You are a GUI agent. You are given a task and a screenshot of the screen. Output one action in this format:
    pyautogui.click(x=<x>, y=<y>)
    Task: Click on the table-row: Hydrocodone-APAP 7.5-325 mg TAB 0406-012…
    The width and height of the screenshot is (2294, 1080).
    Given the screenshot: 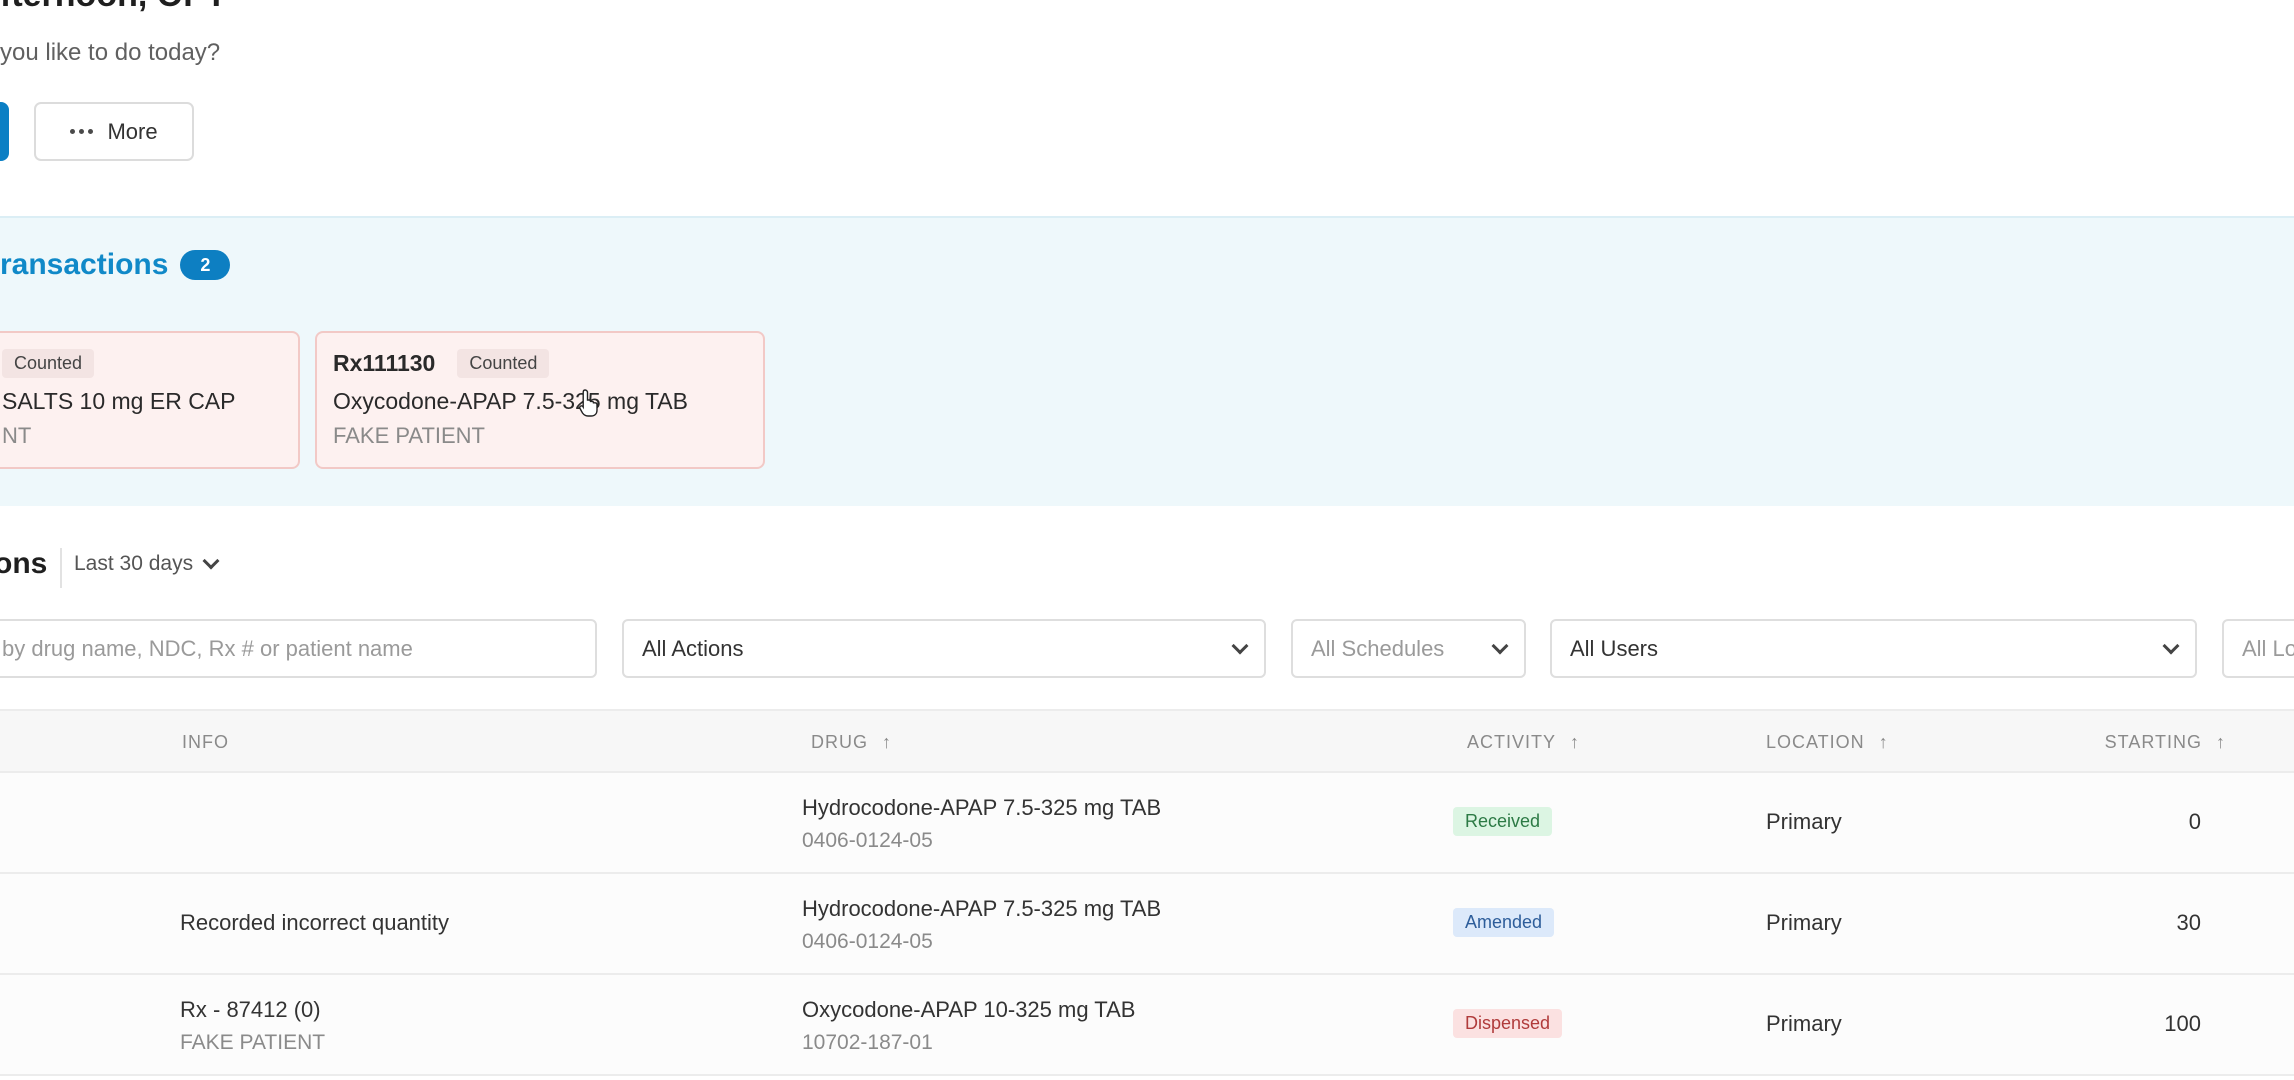 What is the action you would take?
    pyautogui.click(x=1147, y=823)
    